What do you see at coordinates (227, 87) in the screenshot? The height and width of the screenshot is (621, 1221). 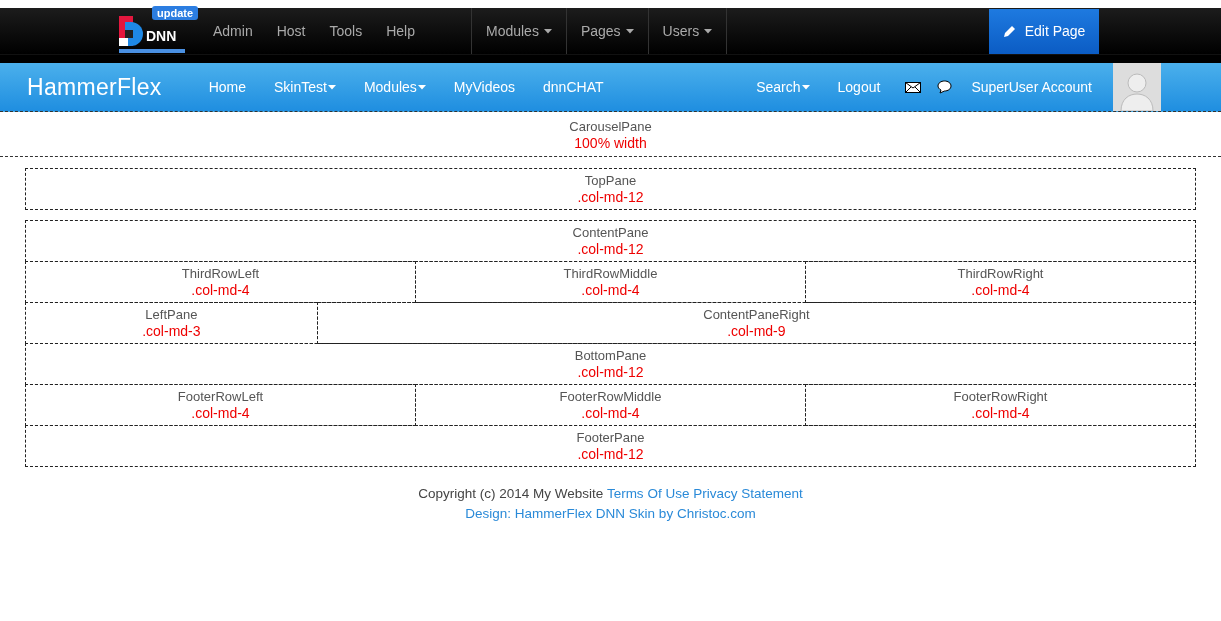 I see `nav-link: Home` at bounding box center [227, 87].